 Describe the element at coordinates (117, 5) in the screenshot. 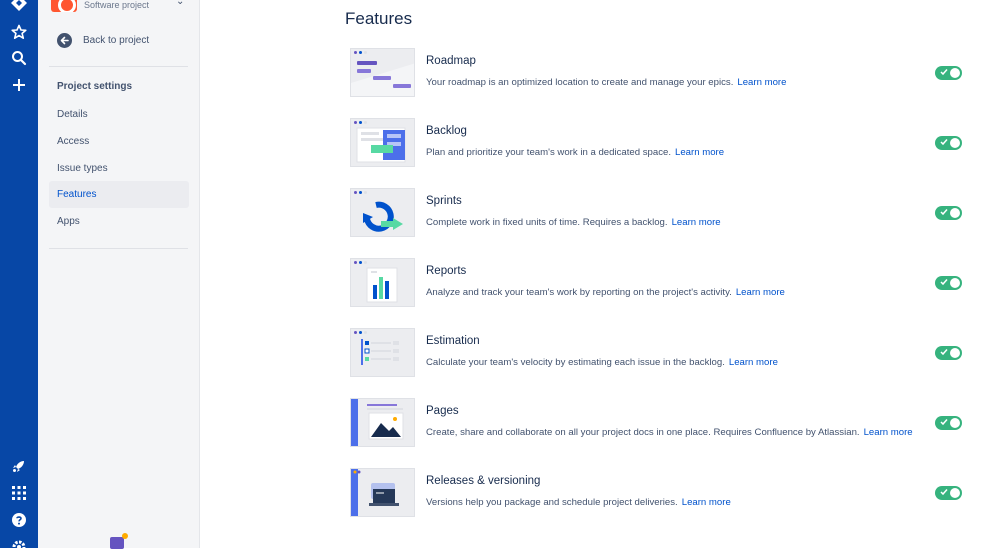

I see `project-type: Software project` at that location.